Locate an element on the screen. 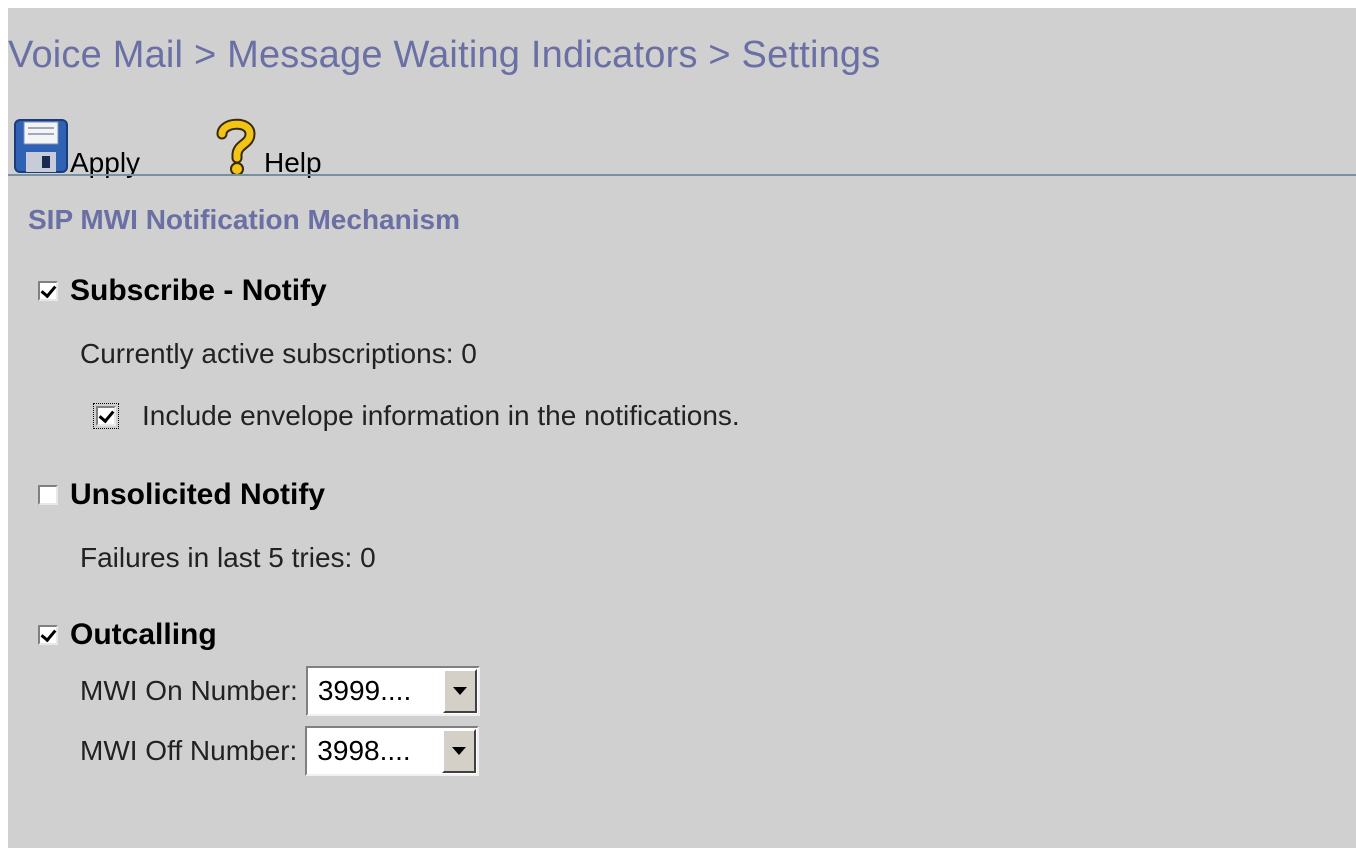 Image resolution: width=1356 pixels, height=848 pixels. help-button: Help is located at coordinates (264, 149).